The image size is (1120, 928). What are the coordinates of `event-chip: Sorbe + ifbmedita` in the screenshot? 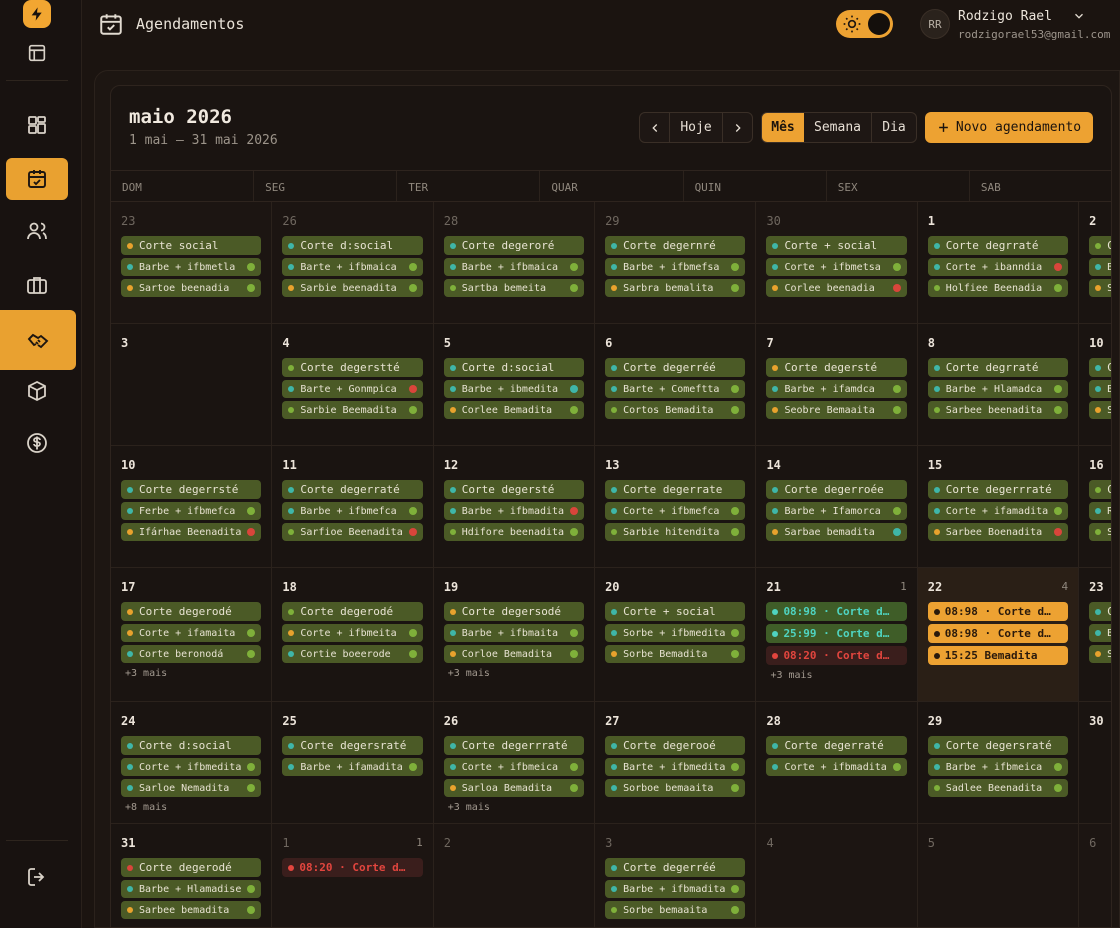 It's located at (675, 633).